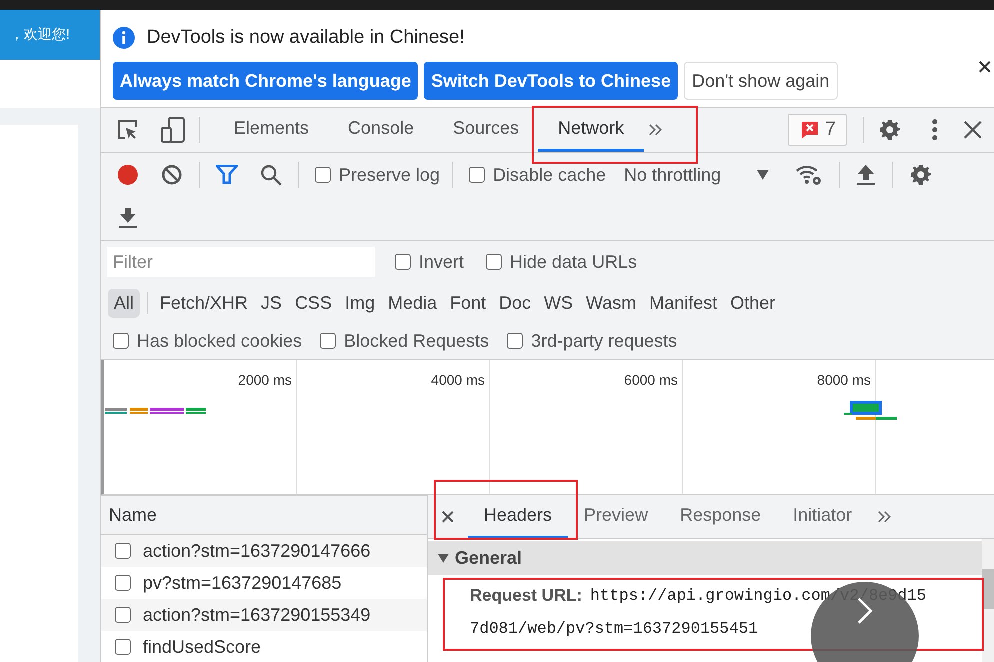  Describe the element at coordinates (124, 303) in the screenshot. I see `type-filter: All` at that location.